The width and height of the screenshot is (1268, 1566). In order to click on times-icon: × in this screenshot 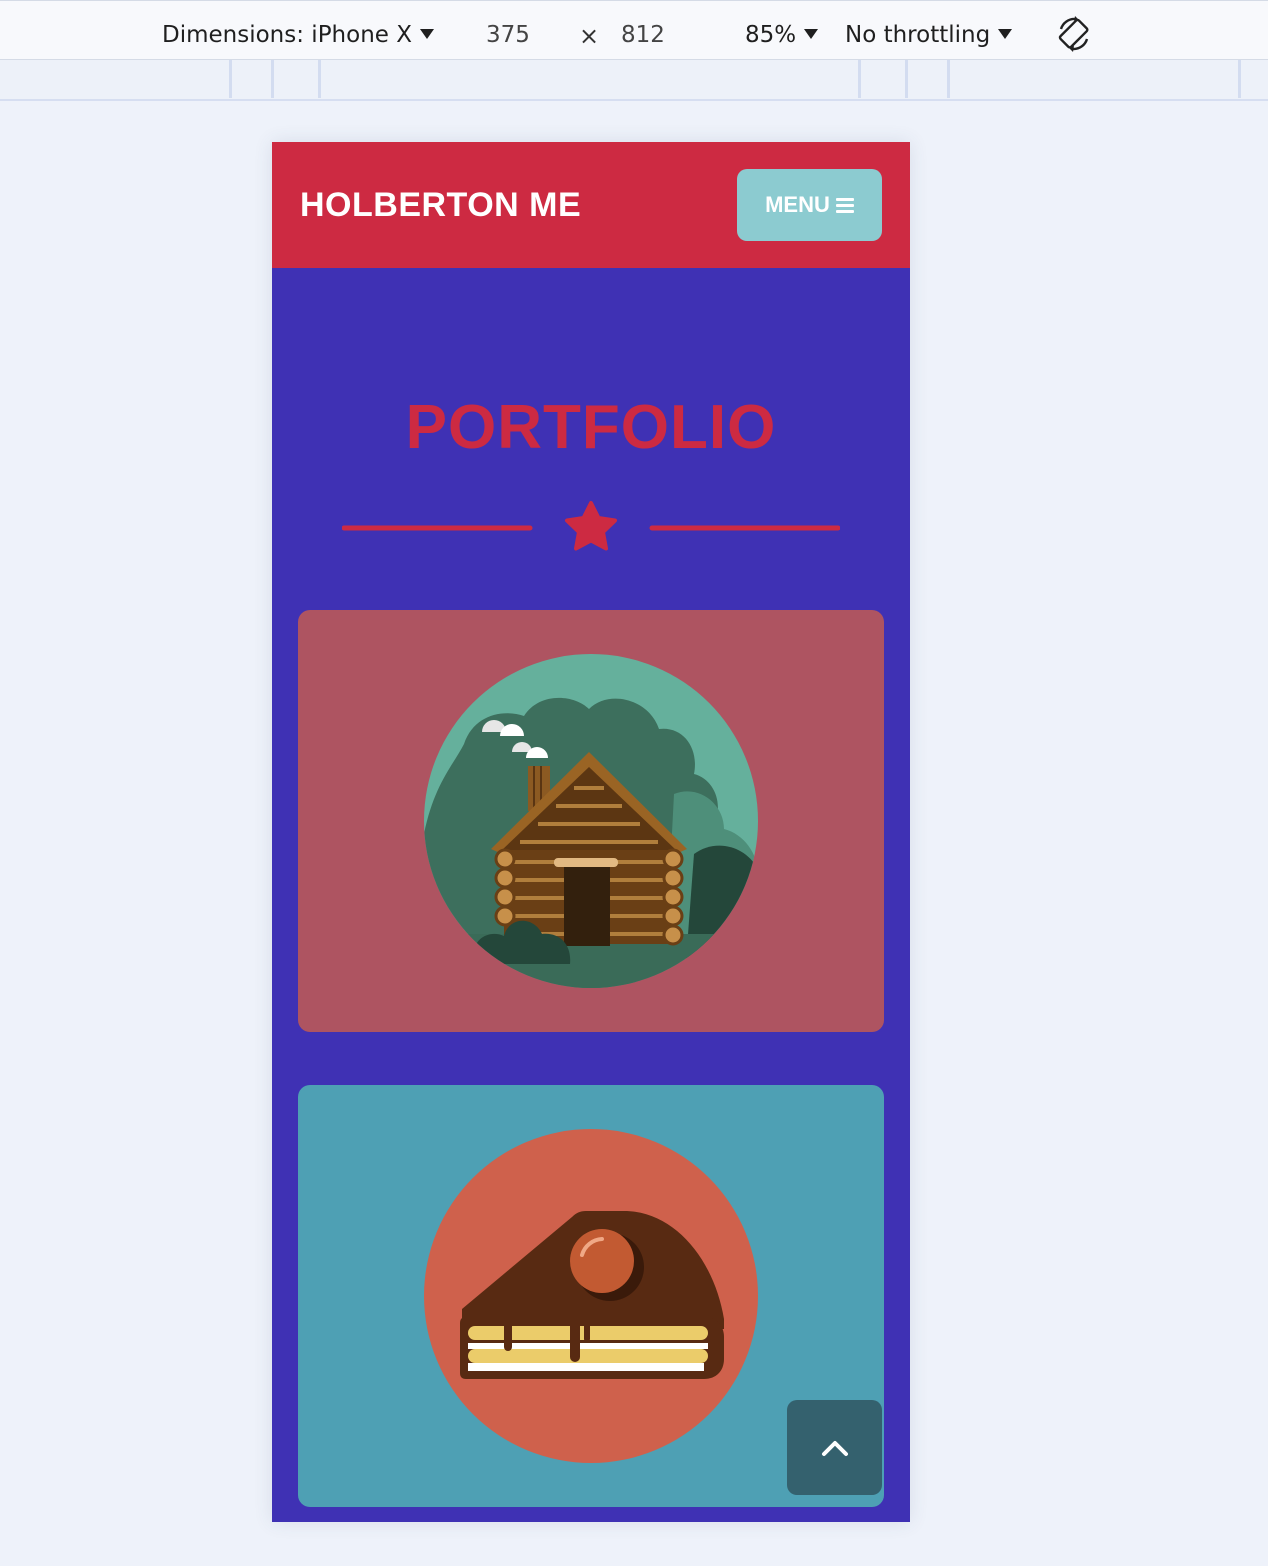, I will do `click(589, 36)`.